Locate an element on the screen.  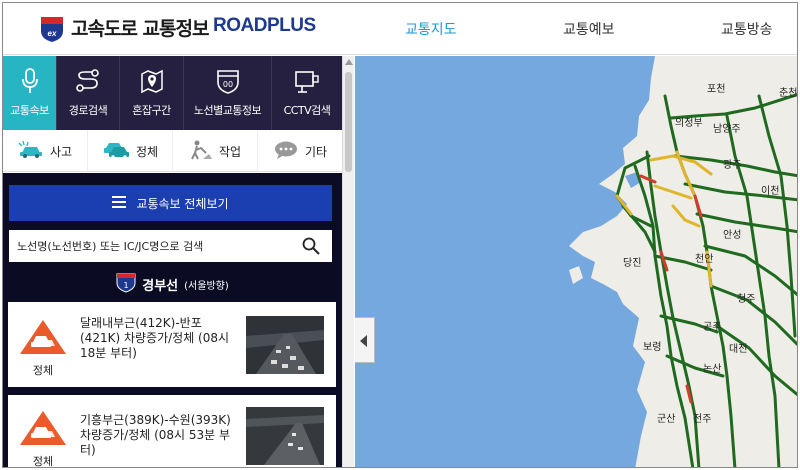
nav-traffic-forecast: 교통예보 is located at coordinates (589, 29).